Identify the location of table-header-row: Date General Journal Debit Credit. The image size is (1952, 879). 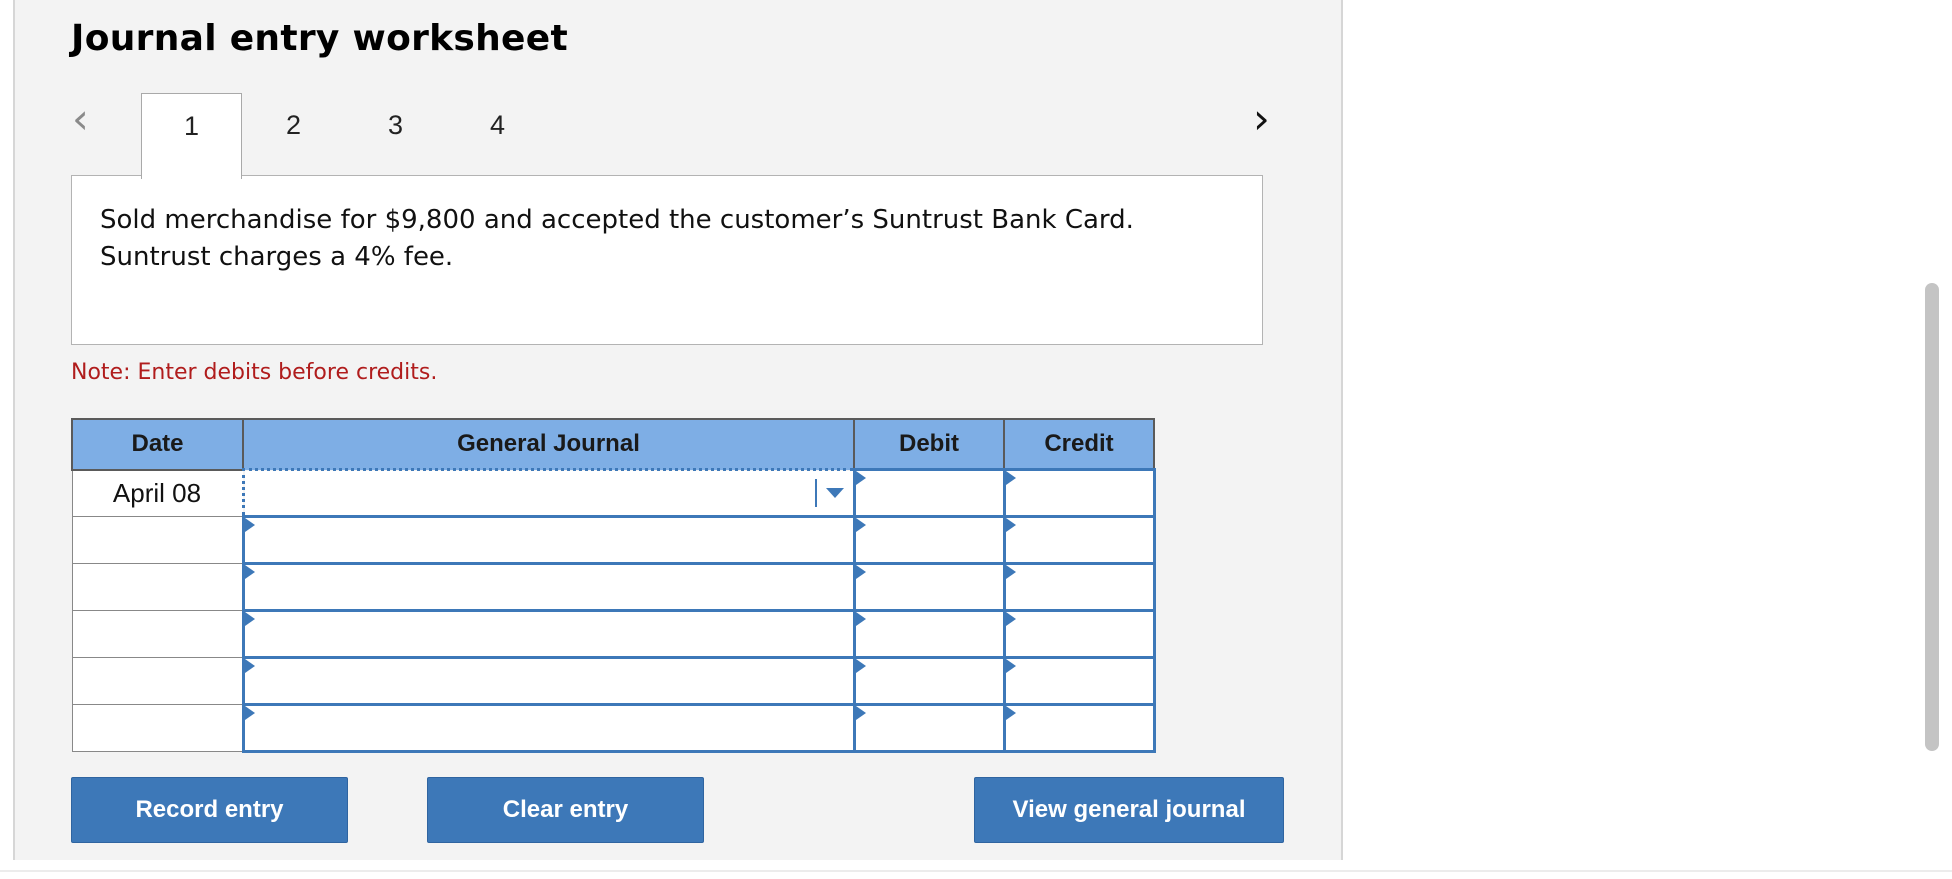
(613, 444).